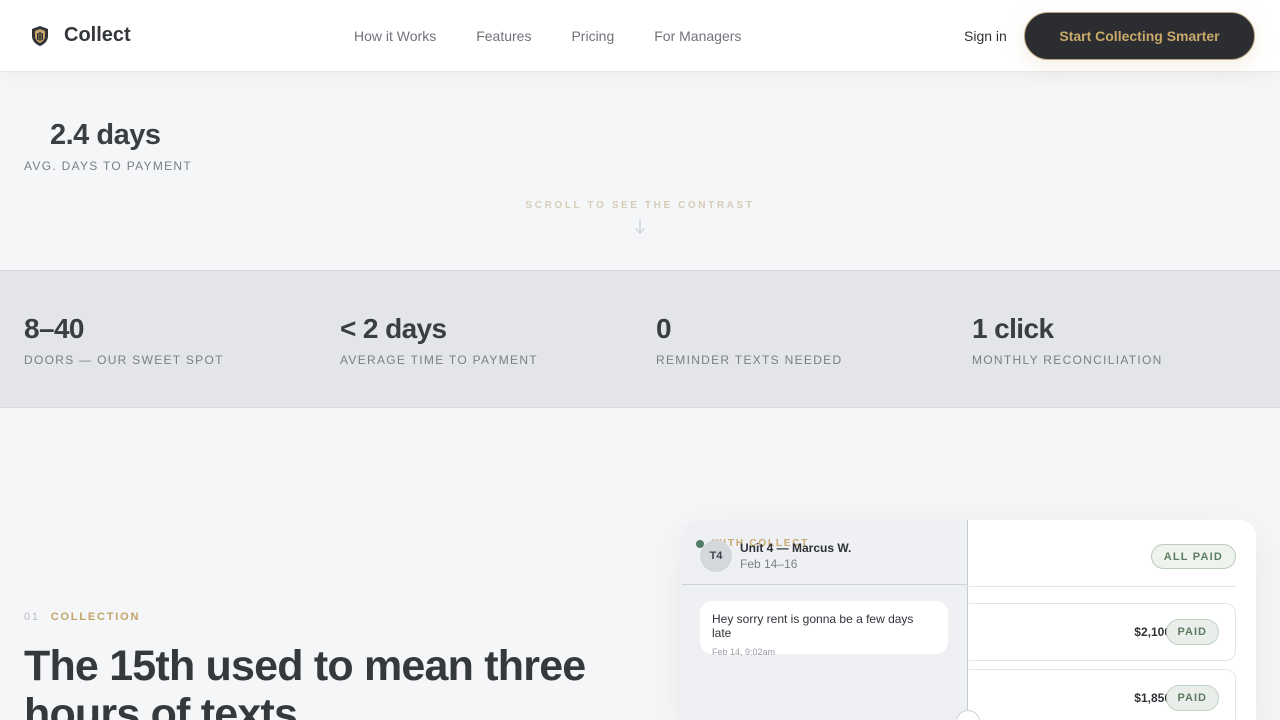 The image size is (1280, 720). Describe the element at coordinates (749, 360) in the screenshot. I see `stat-label: REMINDER TEXTS NEEDED` at that location.